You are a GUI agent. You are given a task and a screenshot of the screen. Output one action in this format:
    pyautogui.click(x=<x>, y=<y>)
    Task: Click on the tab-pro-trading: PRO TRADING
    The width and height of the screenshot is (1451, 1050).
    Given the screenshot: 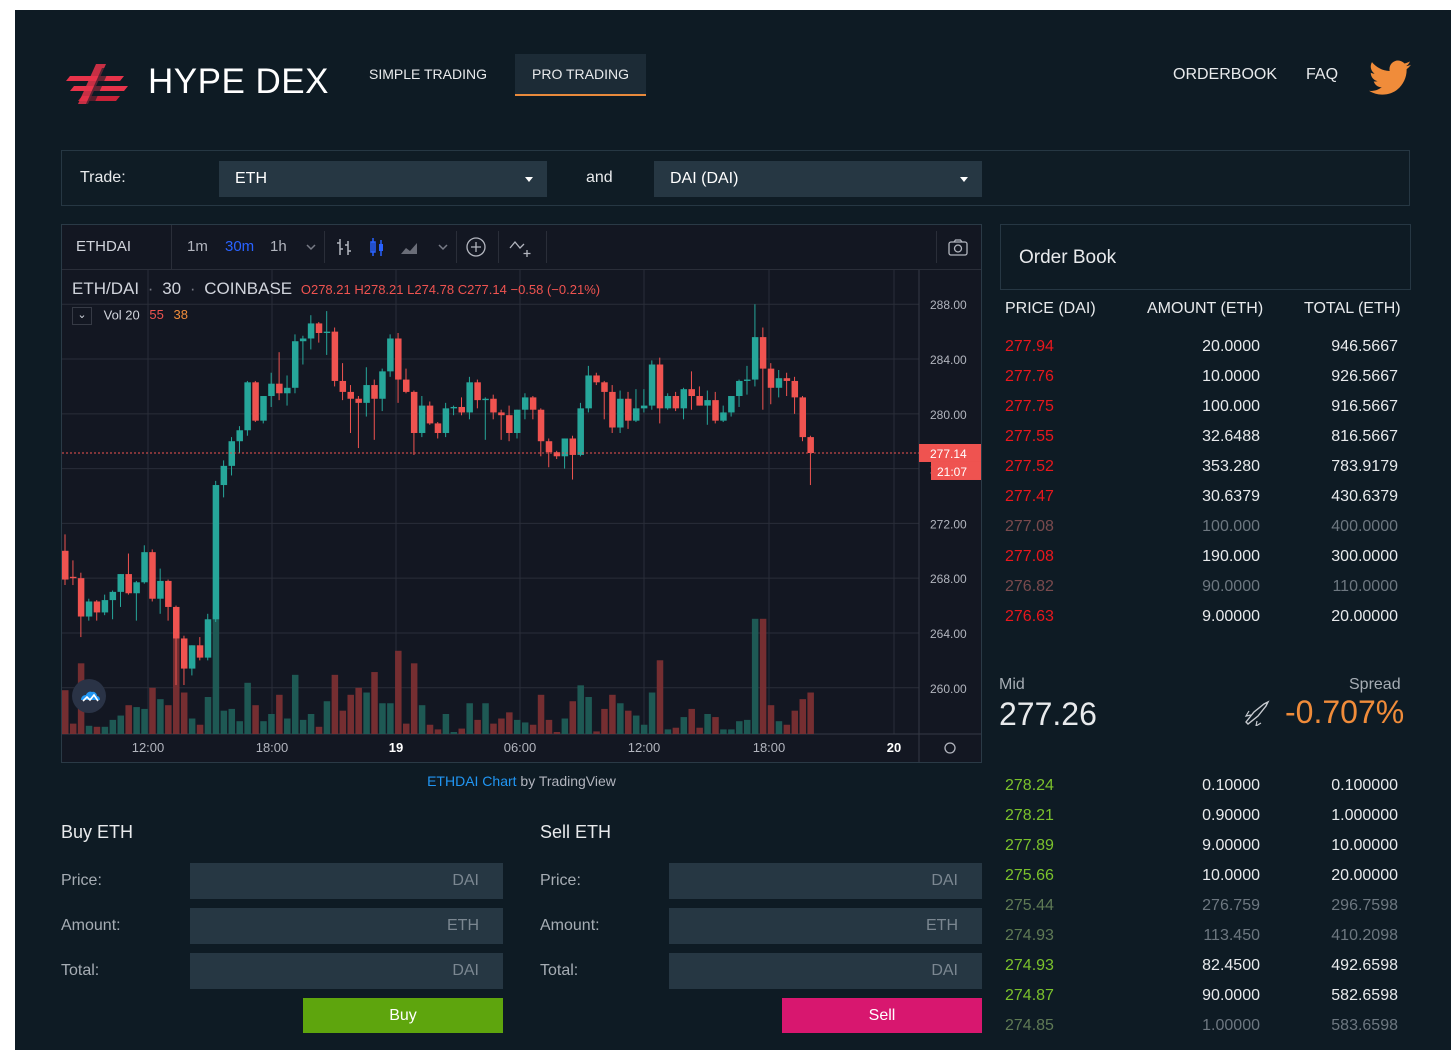 What is the action you would take?
    pyautogui.click(x=580, y=75)
    